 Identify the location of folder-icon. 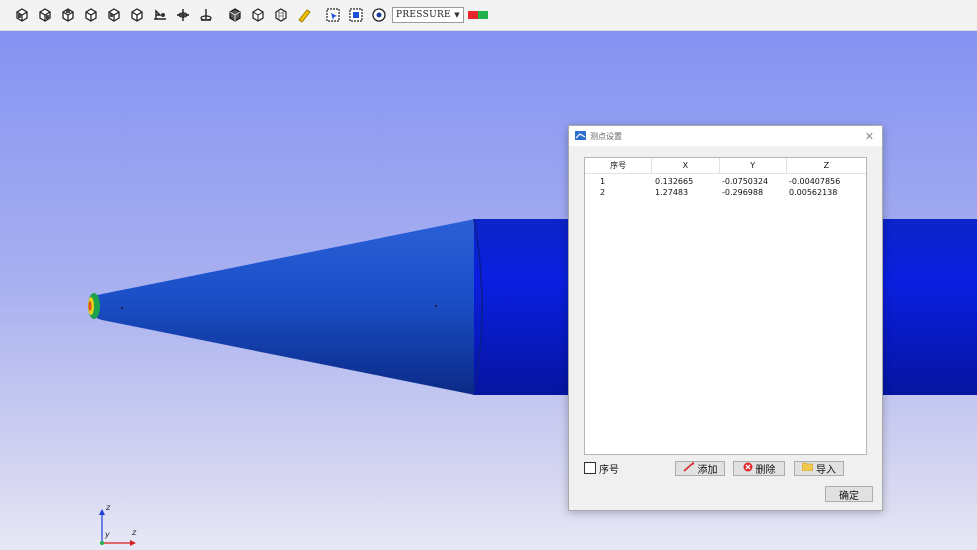
(807, 468).